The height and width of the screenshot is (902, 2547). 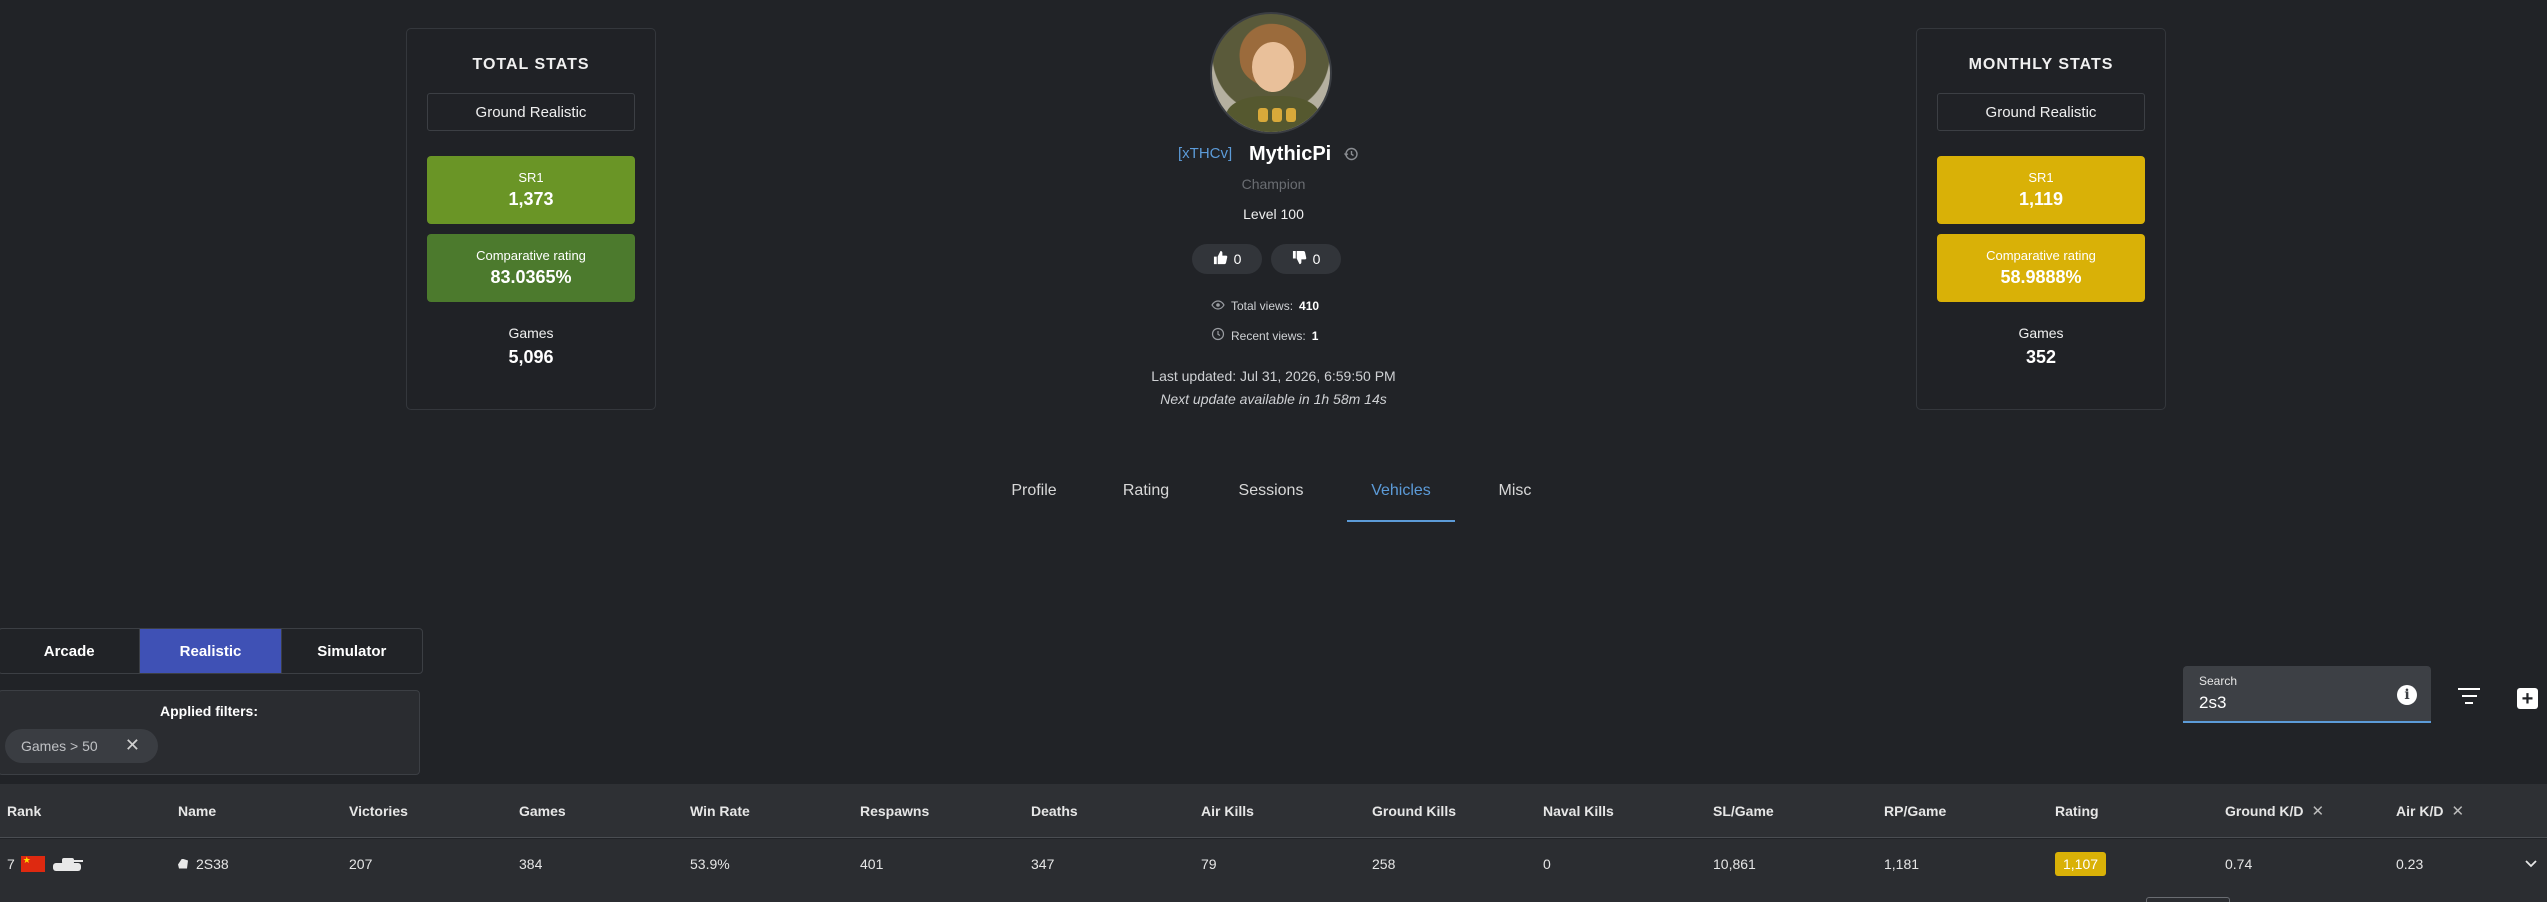 What do you see at coordinates (212, 863) in the screenshot?
I see `vehicle-name: 2S38` at bounding box center [212, 863].